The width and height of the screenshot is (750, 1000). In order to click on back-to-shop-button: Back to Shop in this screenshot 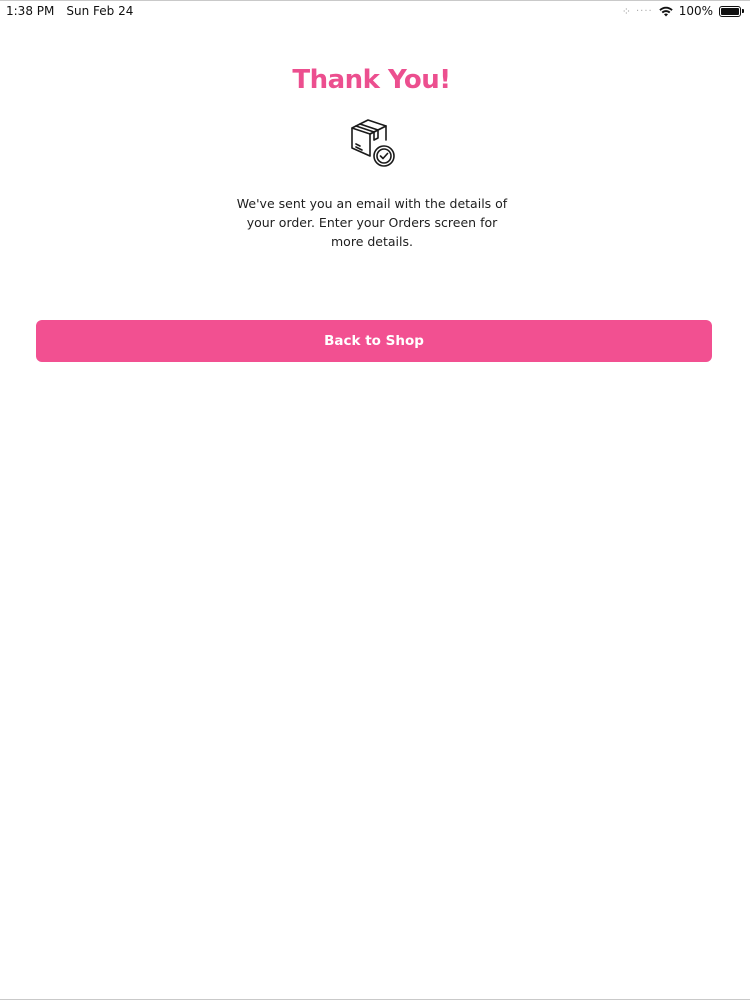, I will do `click(374, 341)`.